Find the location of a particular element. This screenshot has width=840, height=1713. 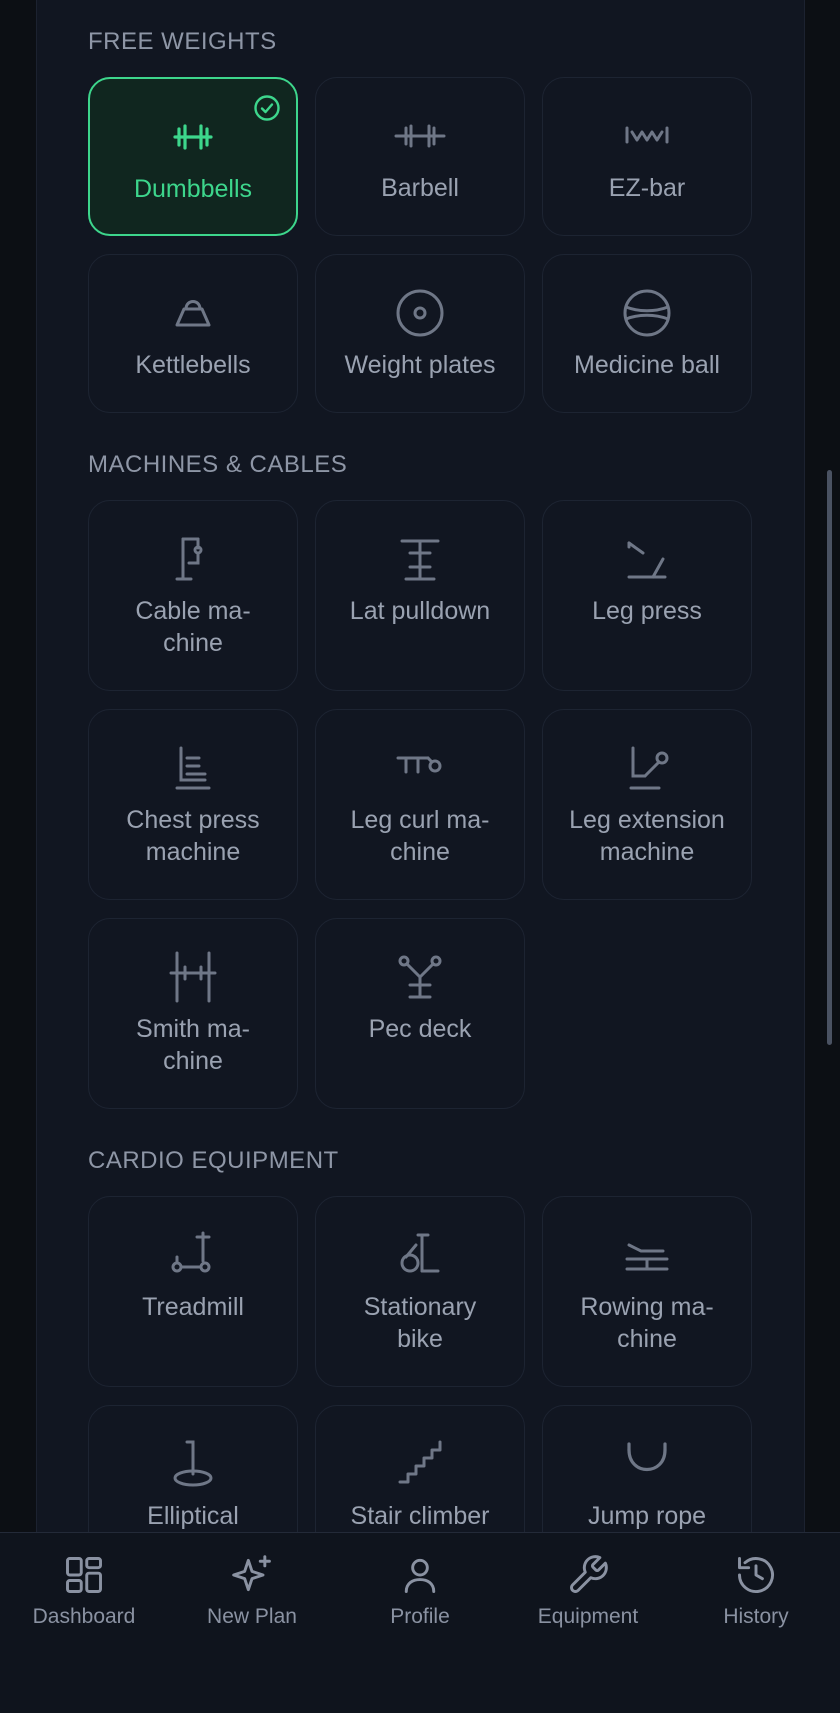

dashboard-icon is located at coordinates (84, 1575).